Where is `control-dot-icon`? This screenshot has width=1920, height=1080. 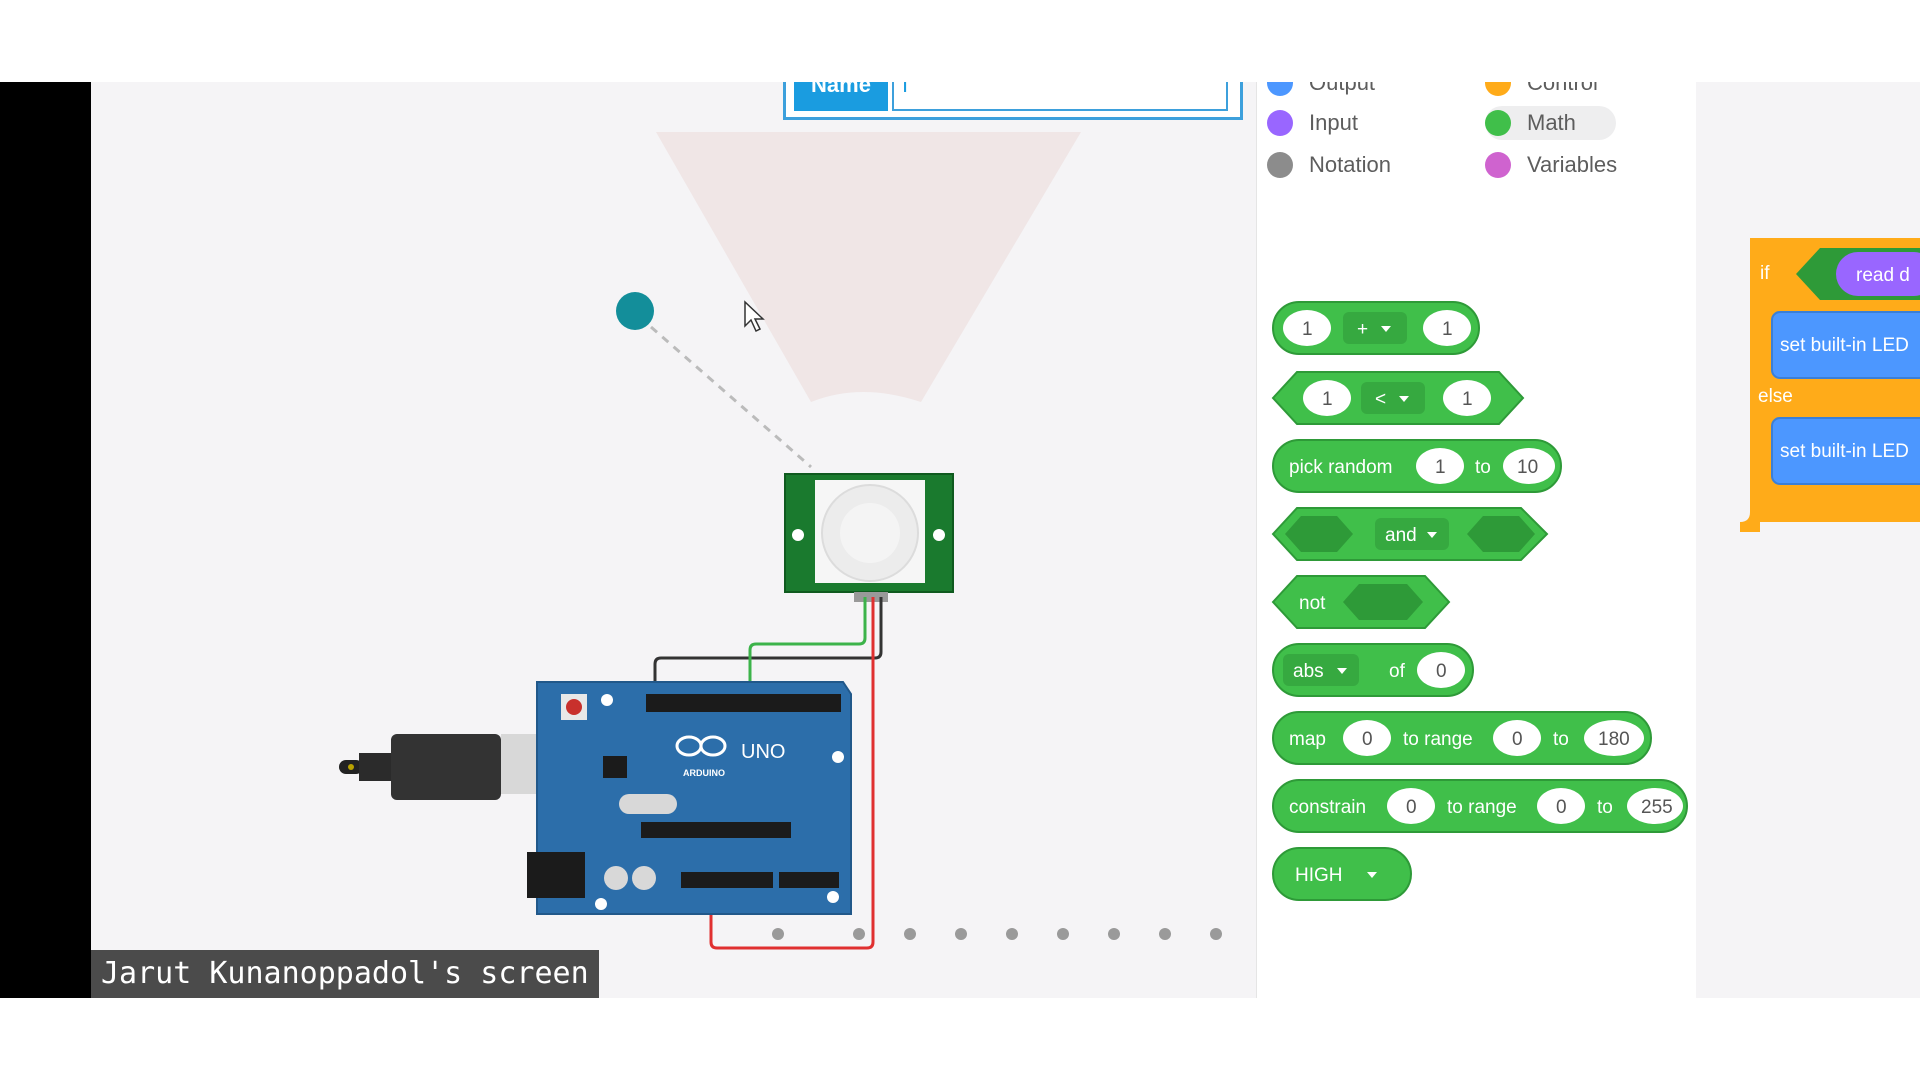 control-dot-icon is located at coordinates (1498, 89).